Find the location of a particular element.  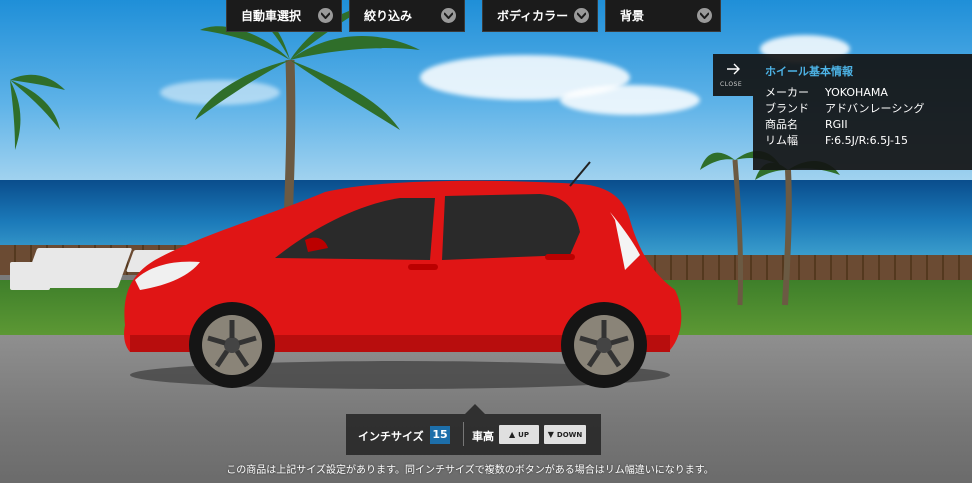

info-key: メーカー is located at coordinates (787, 92).